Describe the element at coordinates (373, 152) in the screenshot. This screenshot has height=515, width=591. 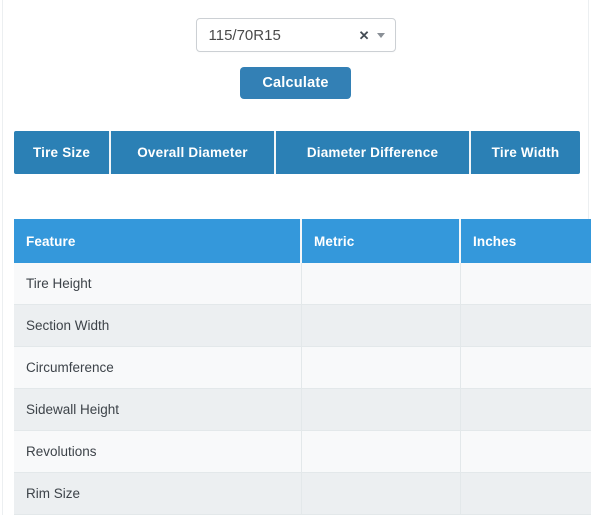
I see `tab-diameter-difference: Diameter Difference` at that location.